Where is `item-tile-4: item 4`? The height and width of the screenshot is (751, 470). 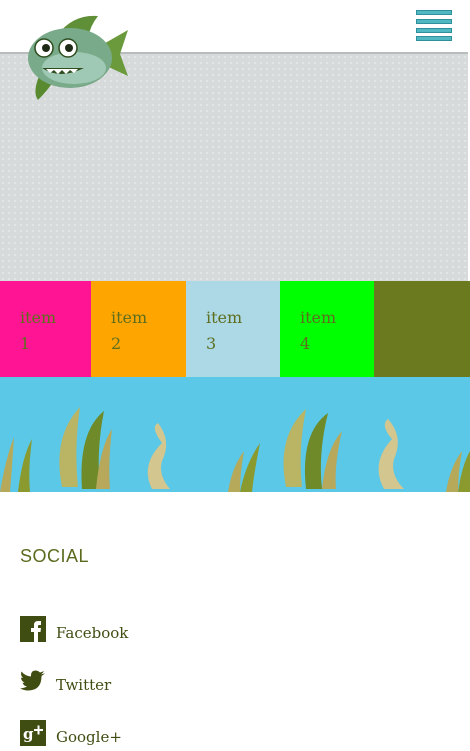 item-tile-4: item 4 is located at coordinates (327, 329).